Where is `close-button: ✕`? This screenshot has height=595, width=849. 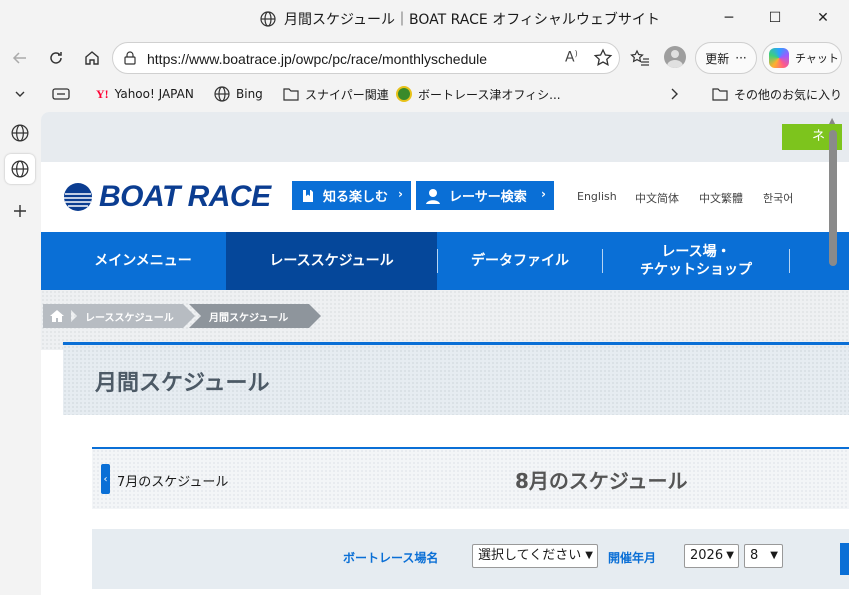
close-button: ✕ is located at coordinates (823, 18).